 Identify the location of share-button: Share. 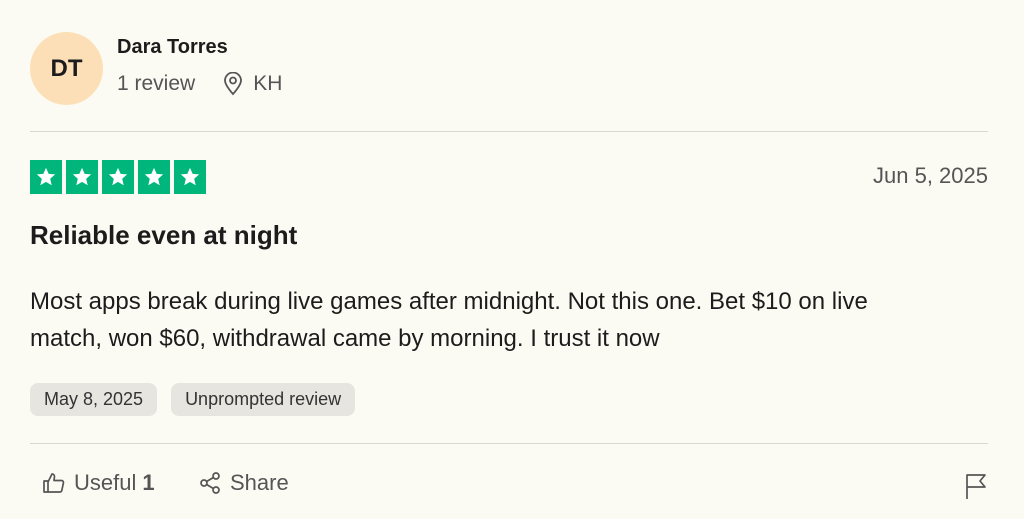
(243, 483).